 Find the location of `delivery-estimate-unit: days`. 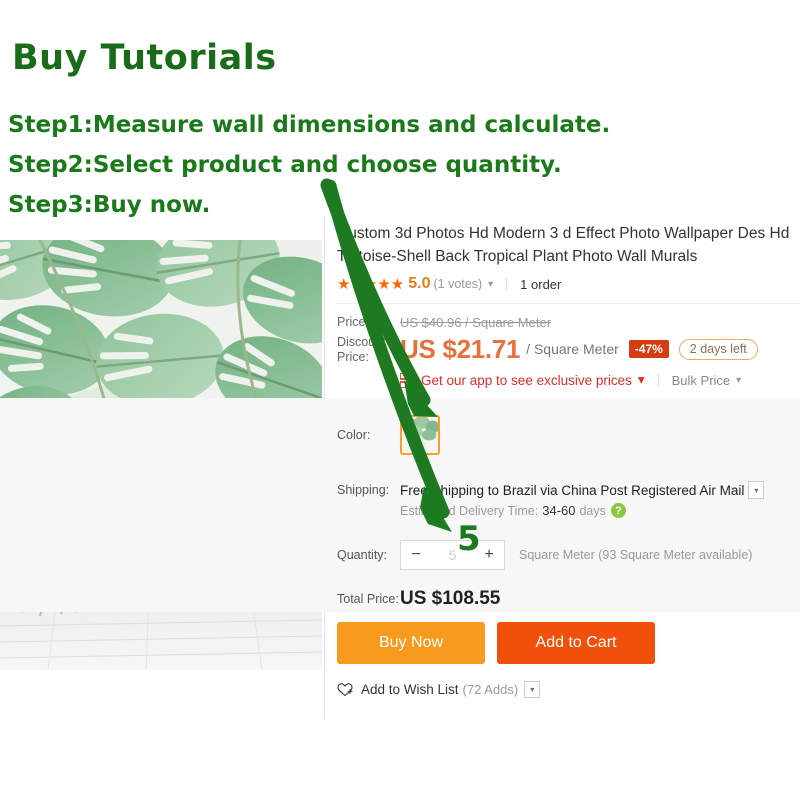

delivery-estimate-unit: days is located at coordinates (592, 510).